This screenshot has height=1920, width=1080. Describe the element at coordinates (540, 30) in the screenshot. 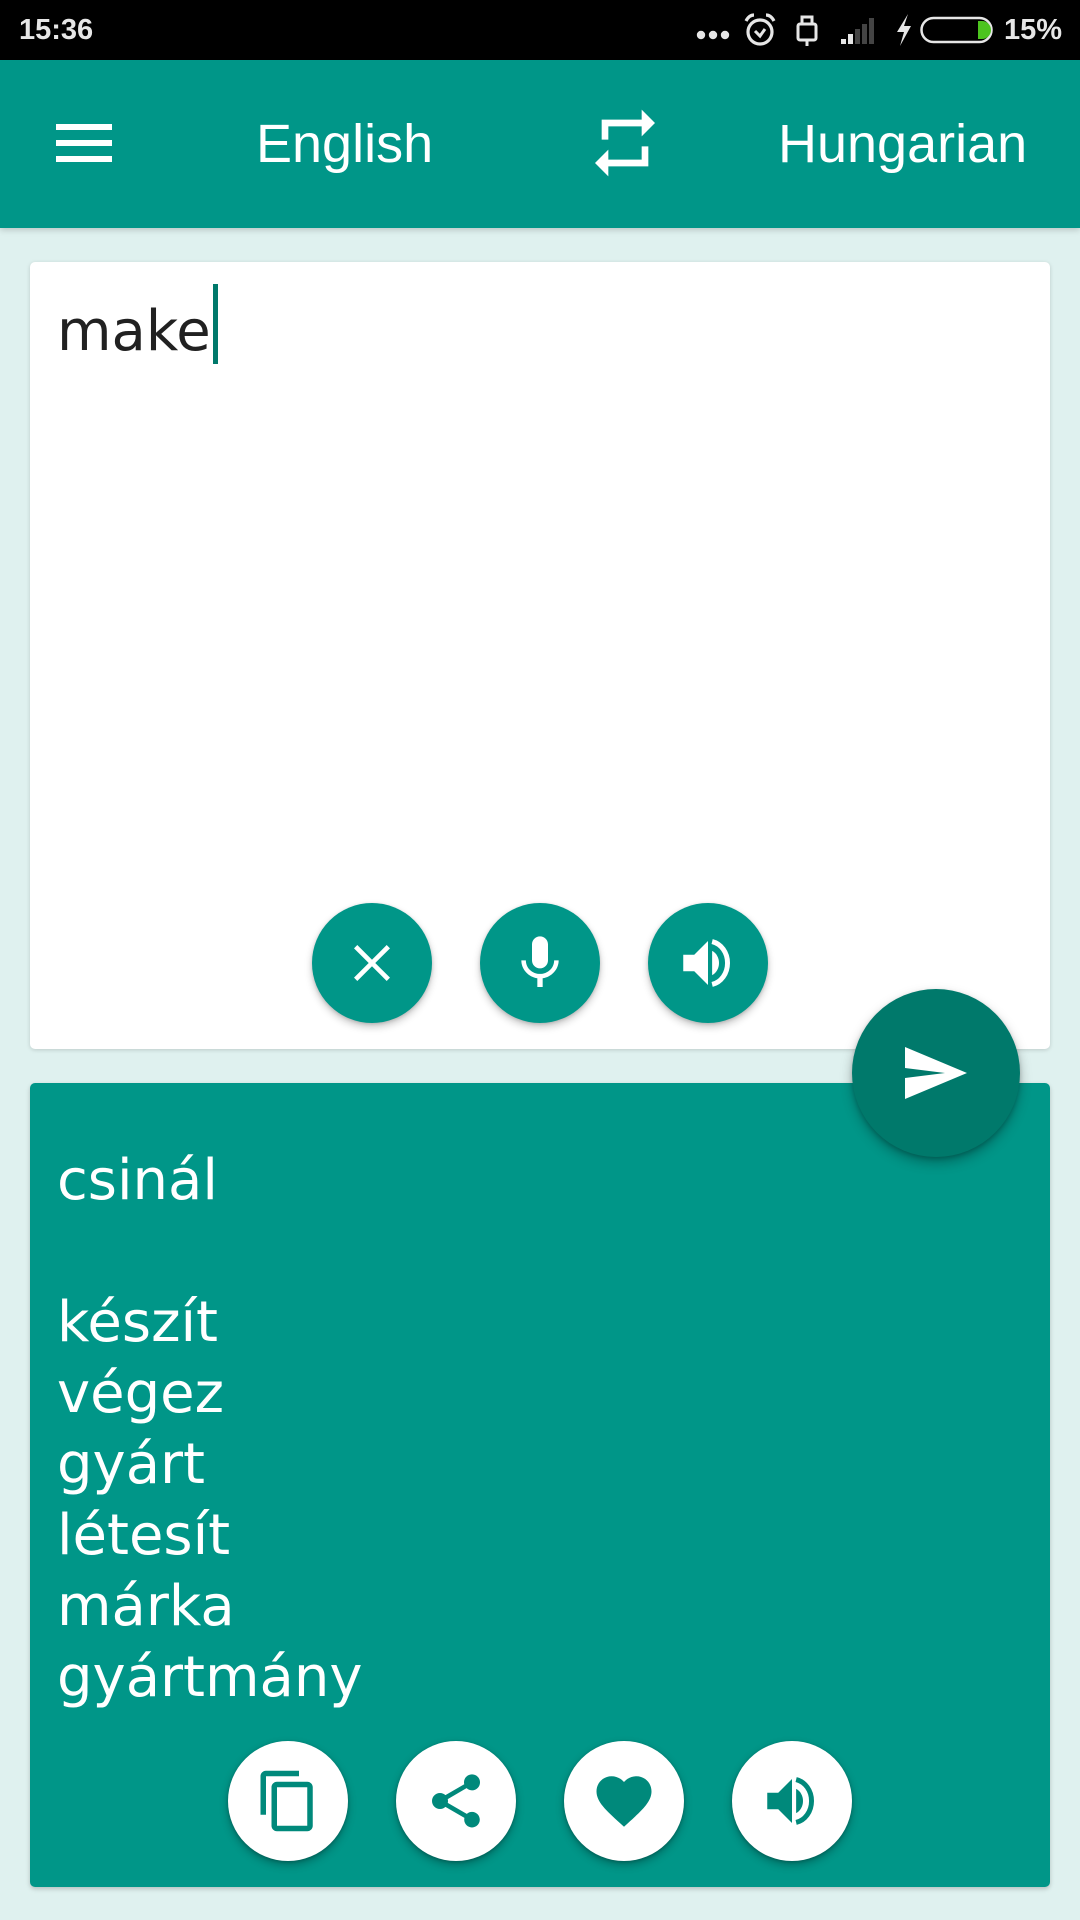

I see `status-bar: 15:36 15%` at that location.